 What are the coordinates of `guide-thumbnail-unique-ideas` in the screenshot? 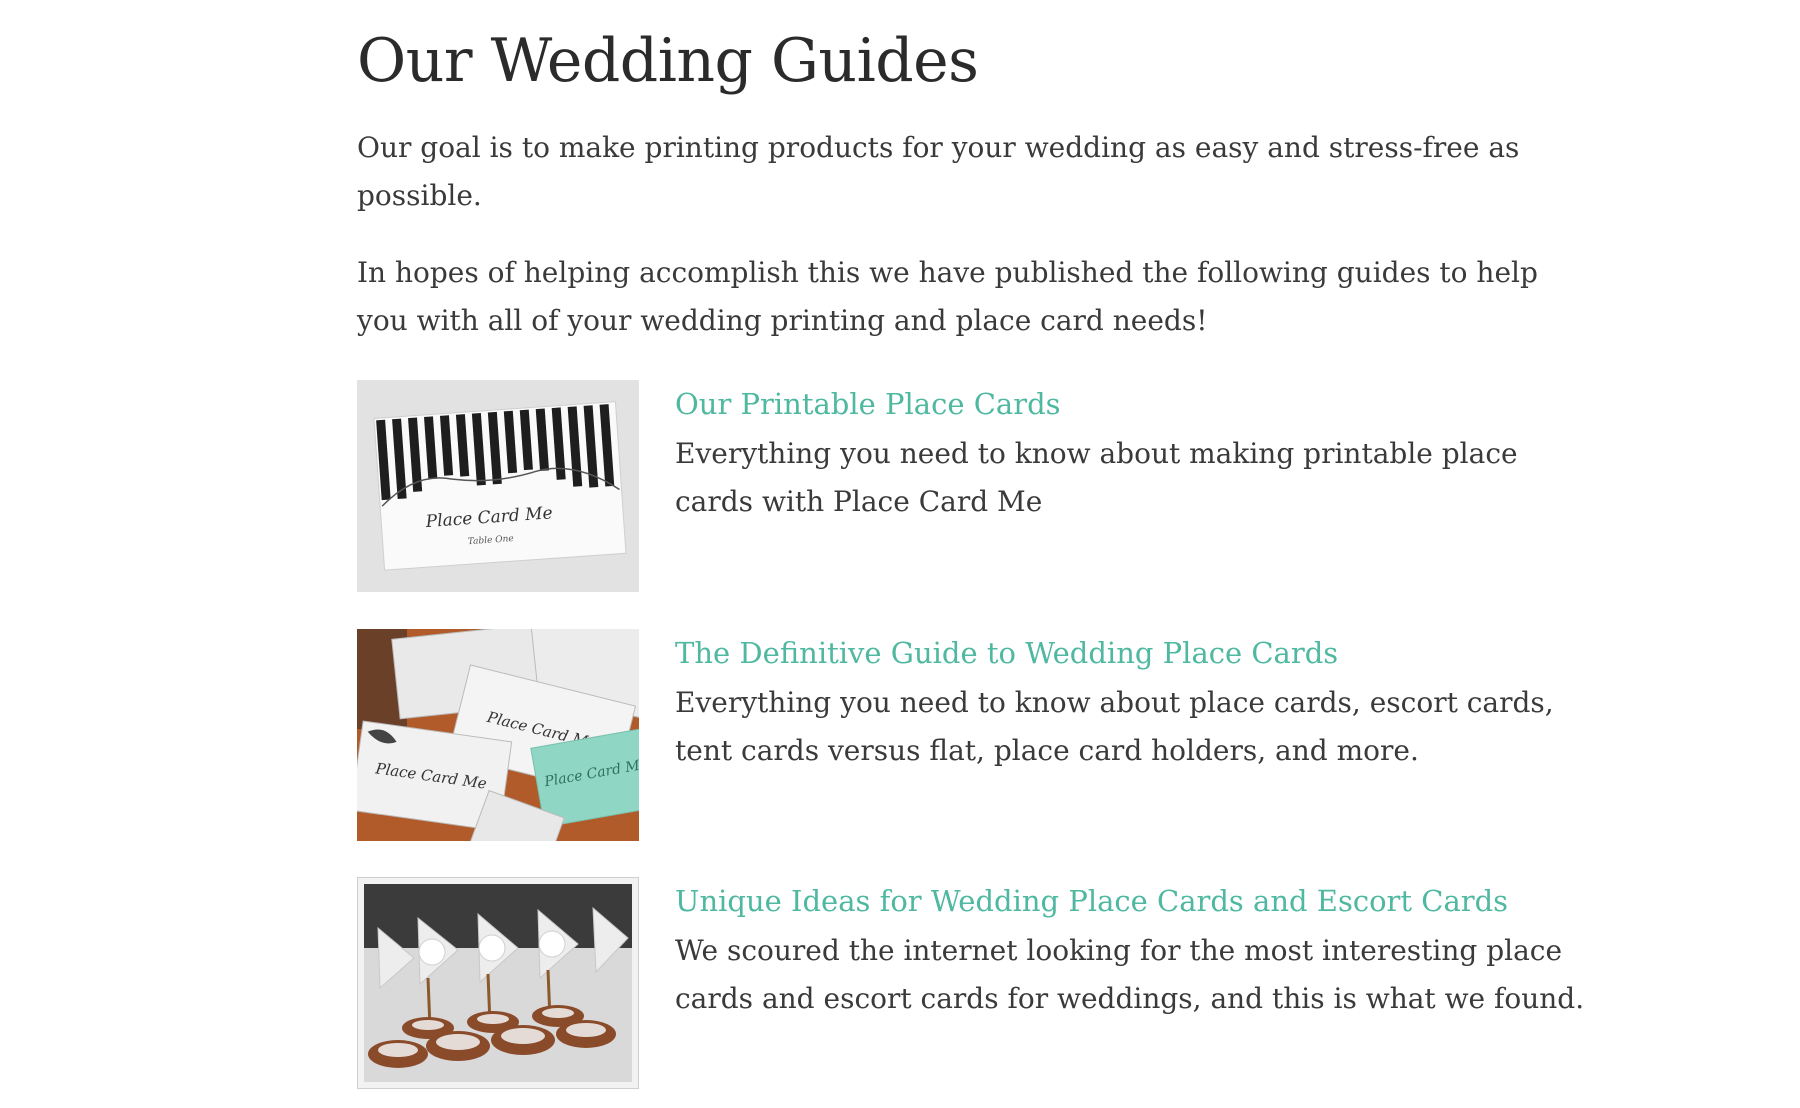 It's located at (498, 983).